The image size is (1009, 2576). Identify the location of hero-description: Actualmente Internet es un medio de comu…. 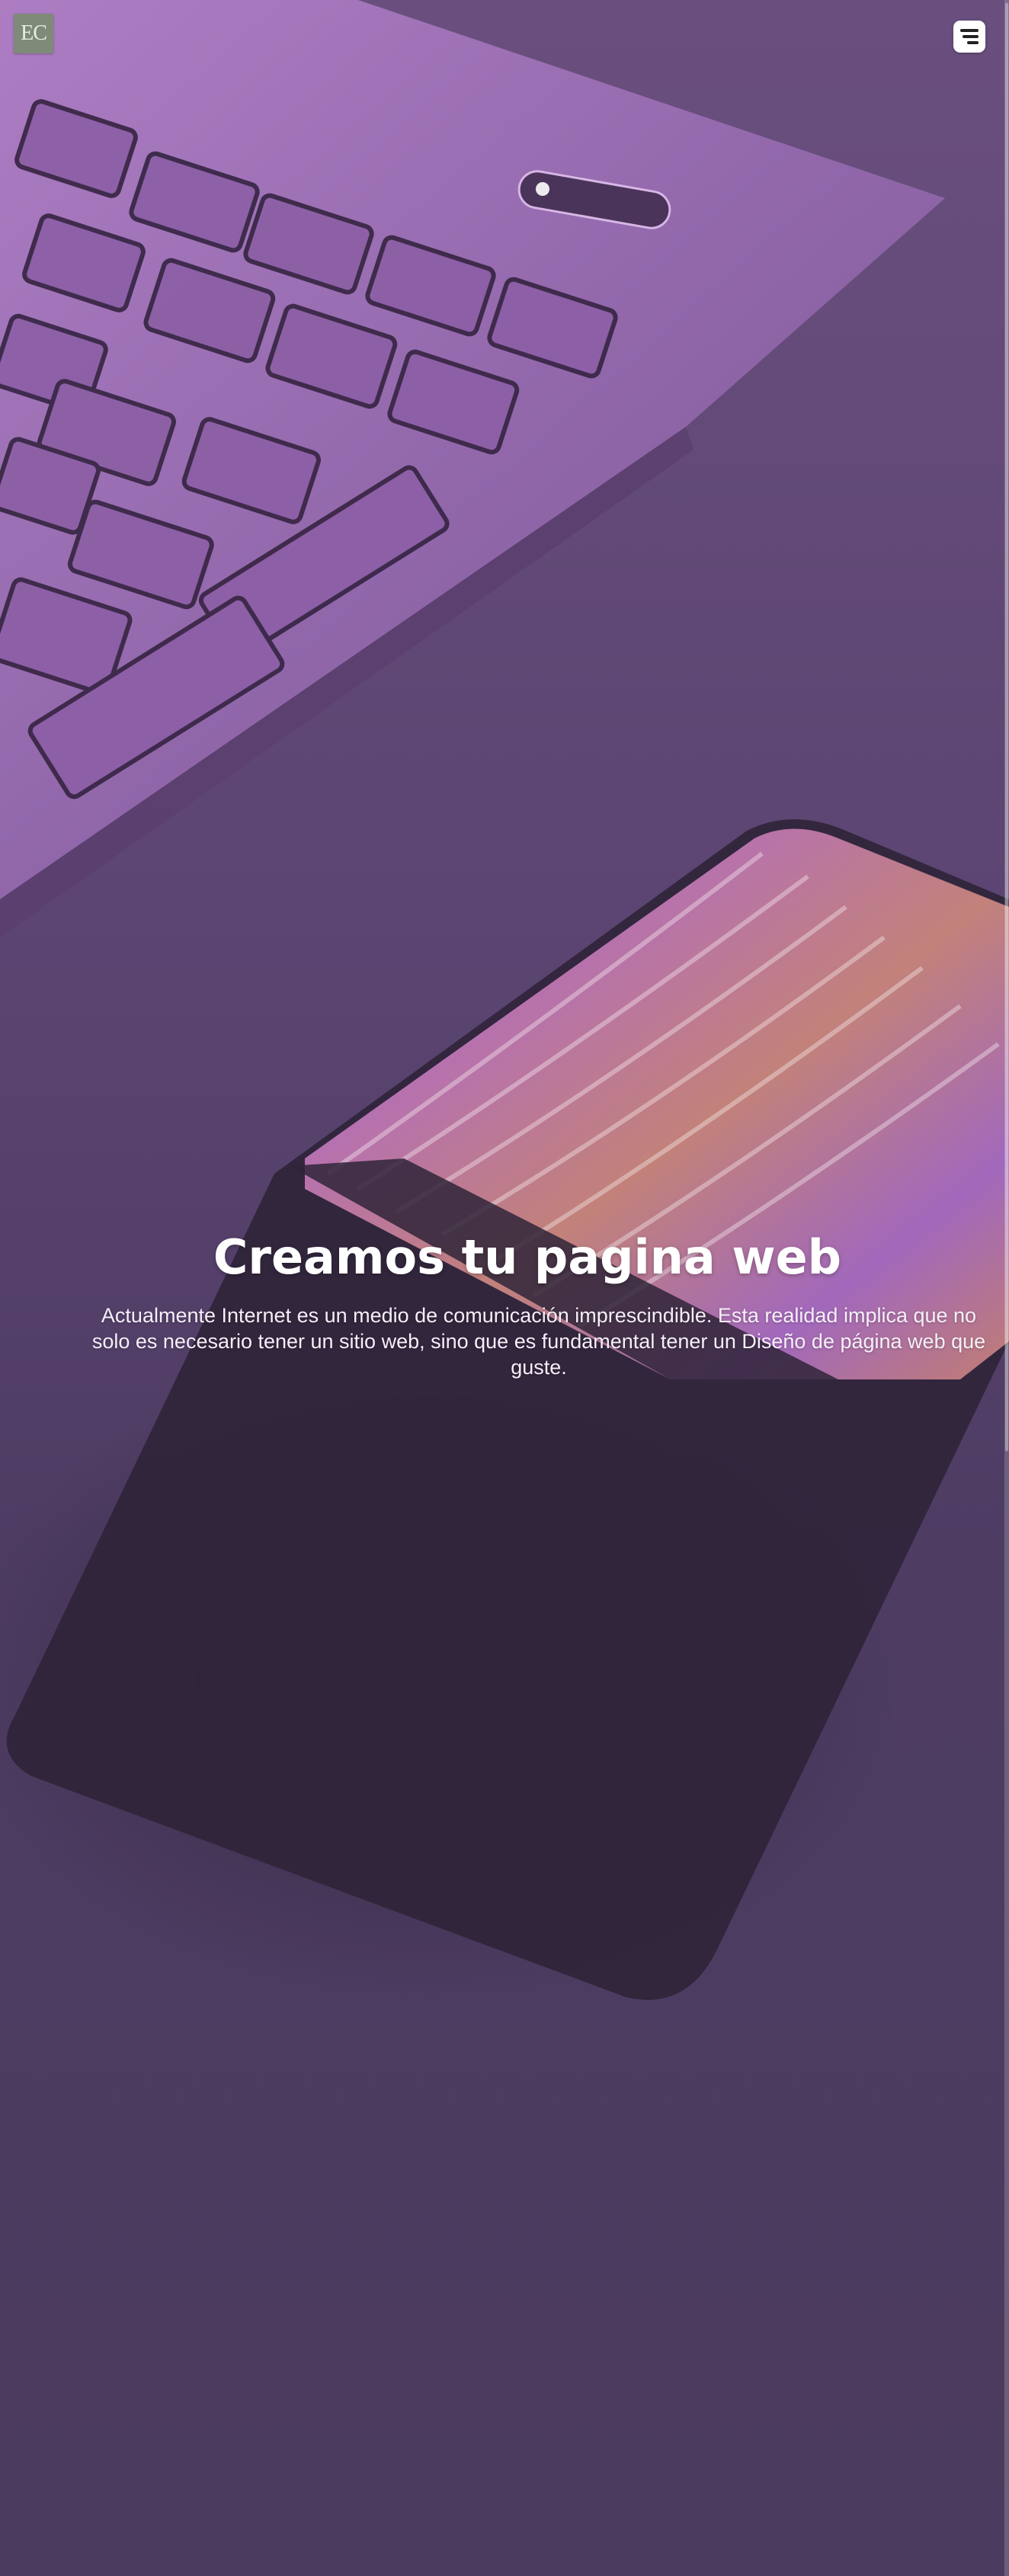
(538, 1341).